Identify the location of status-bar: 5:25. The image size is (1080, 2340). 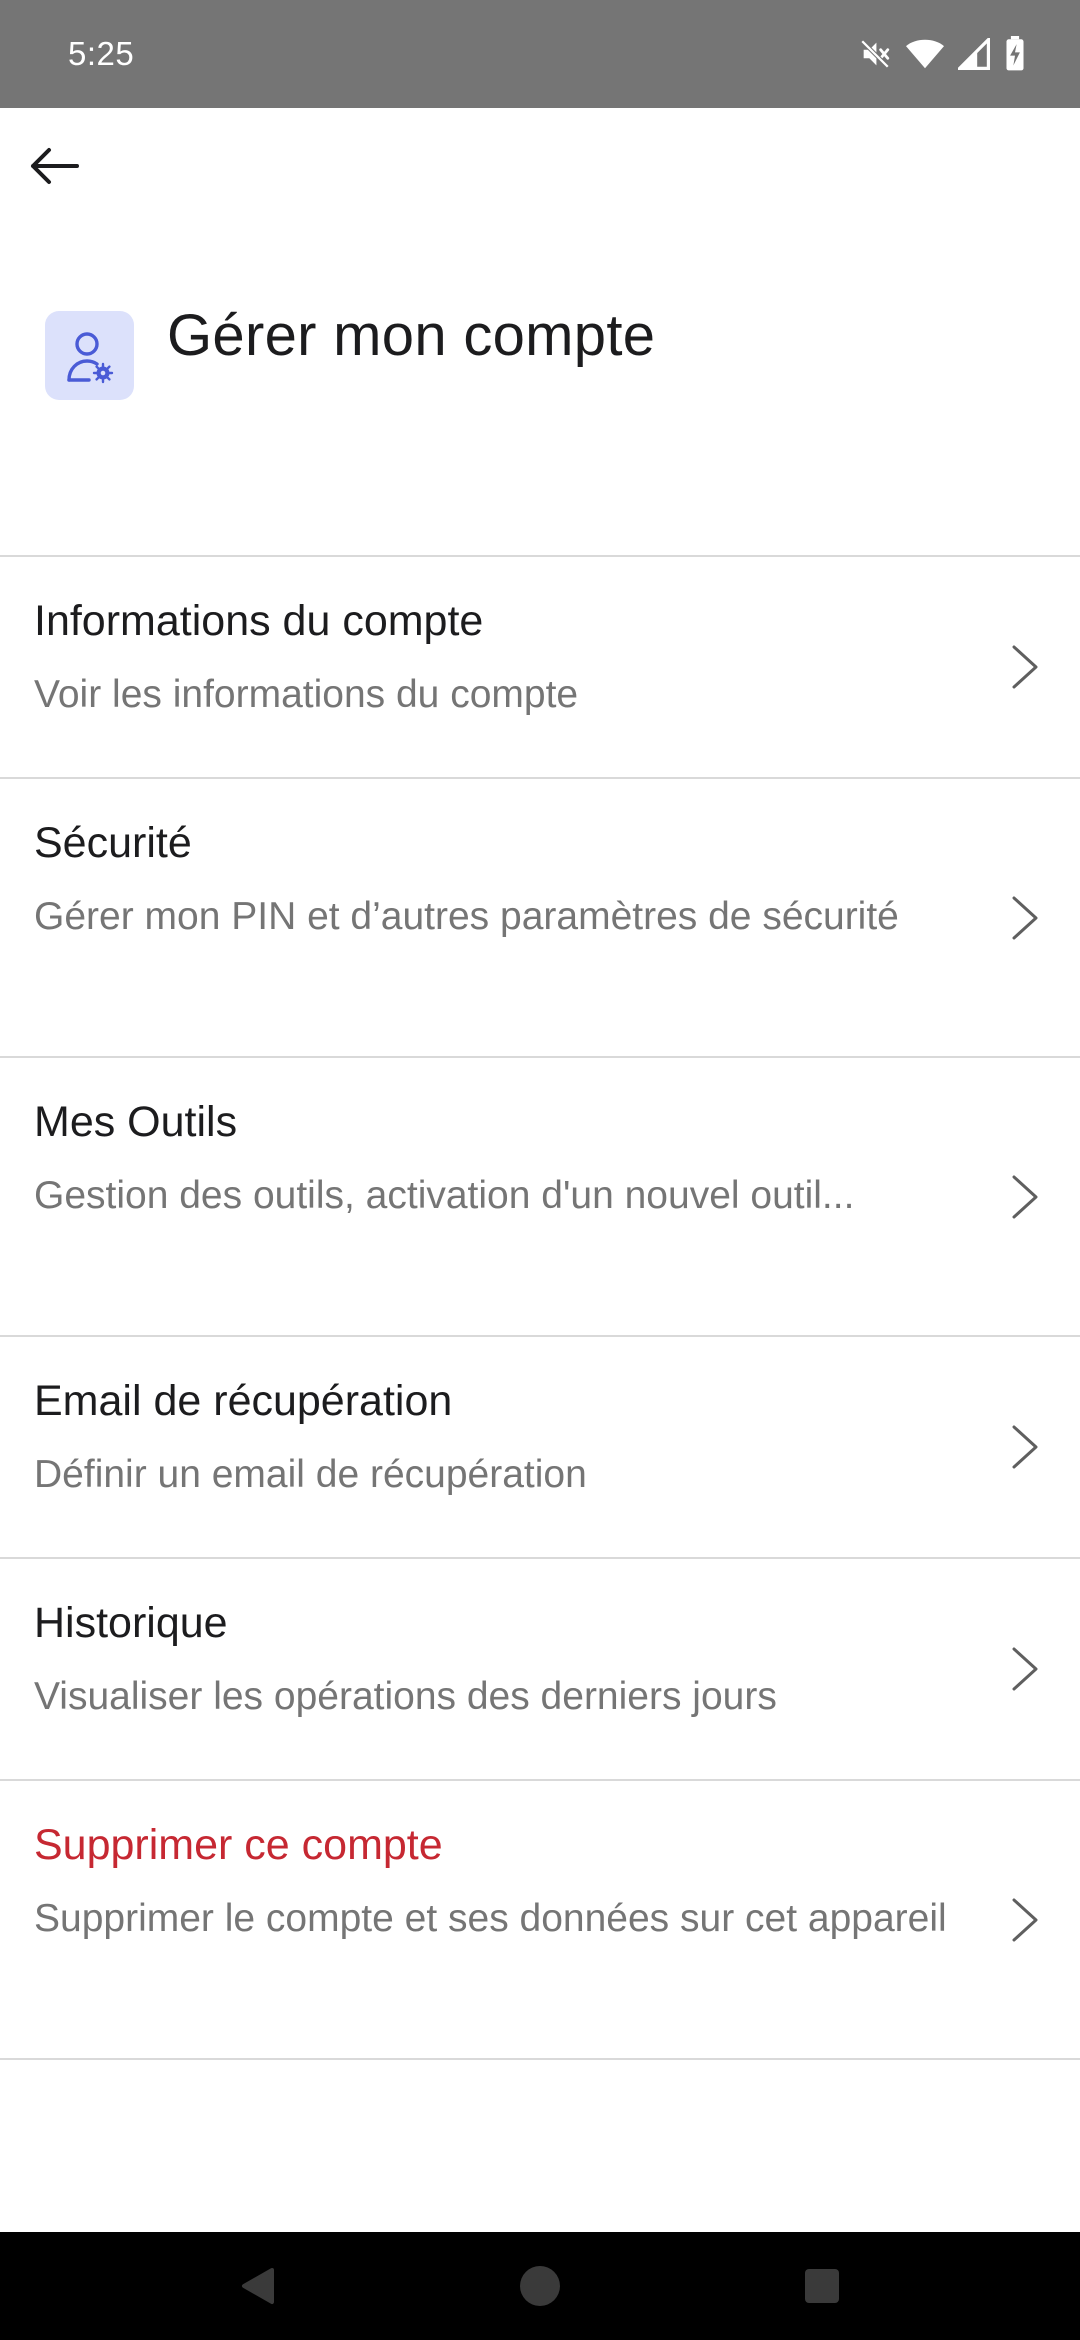
(540, 54).